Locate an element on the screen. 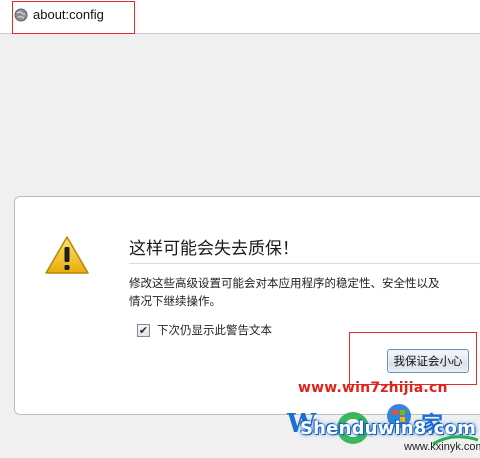 The height and width of the screenshot is (458, 480). show-warning-checkbox: ✔ is located at coordinates (143, 330).